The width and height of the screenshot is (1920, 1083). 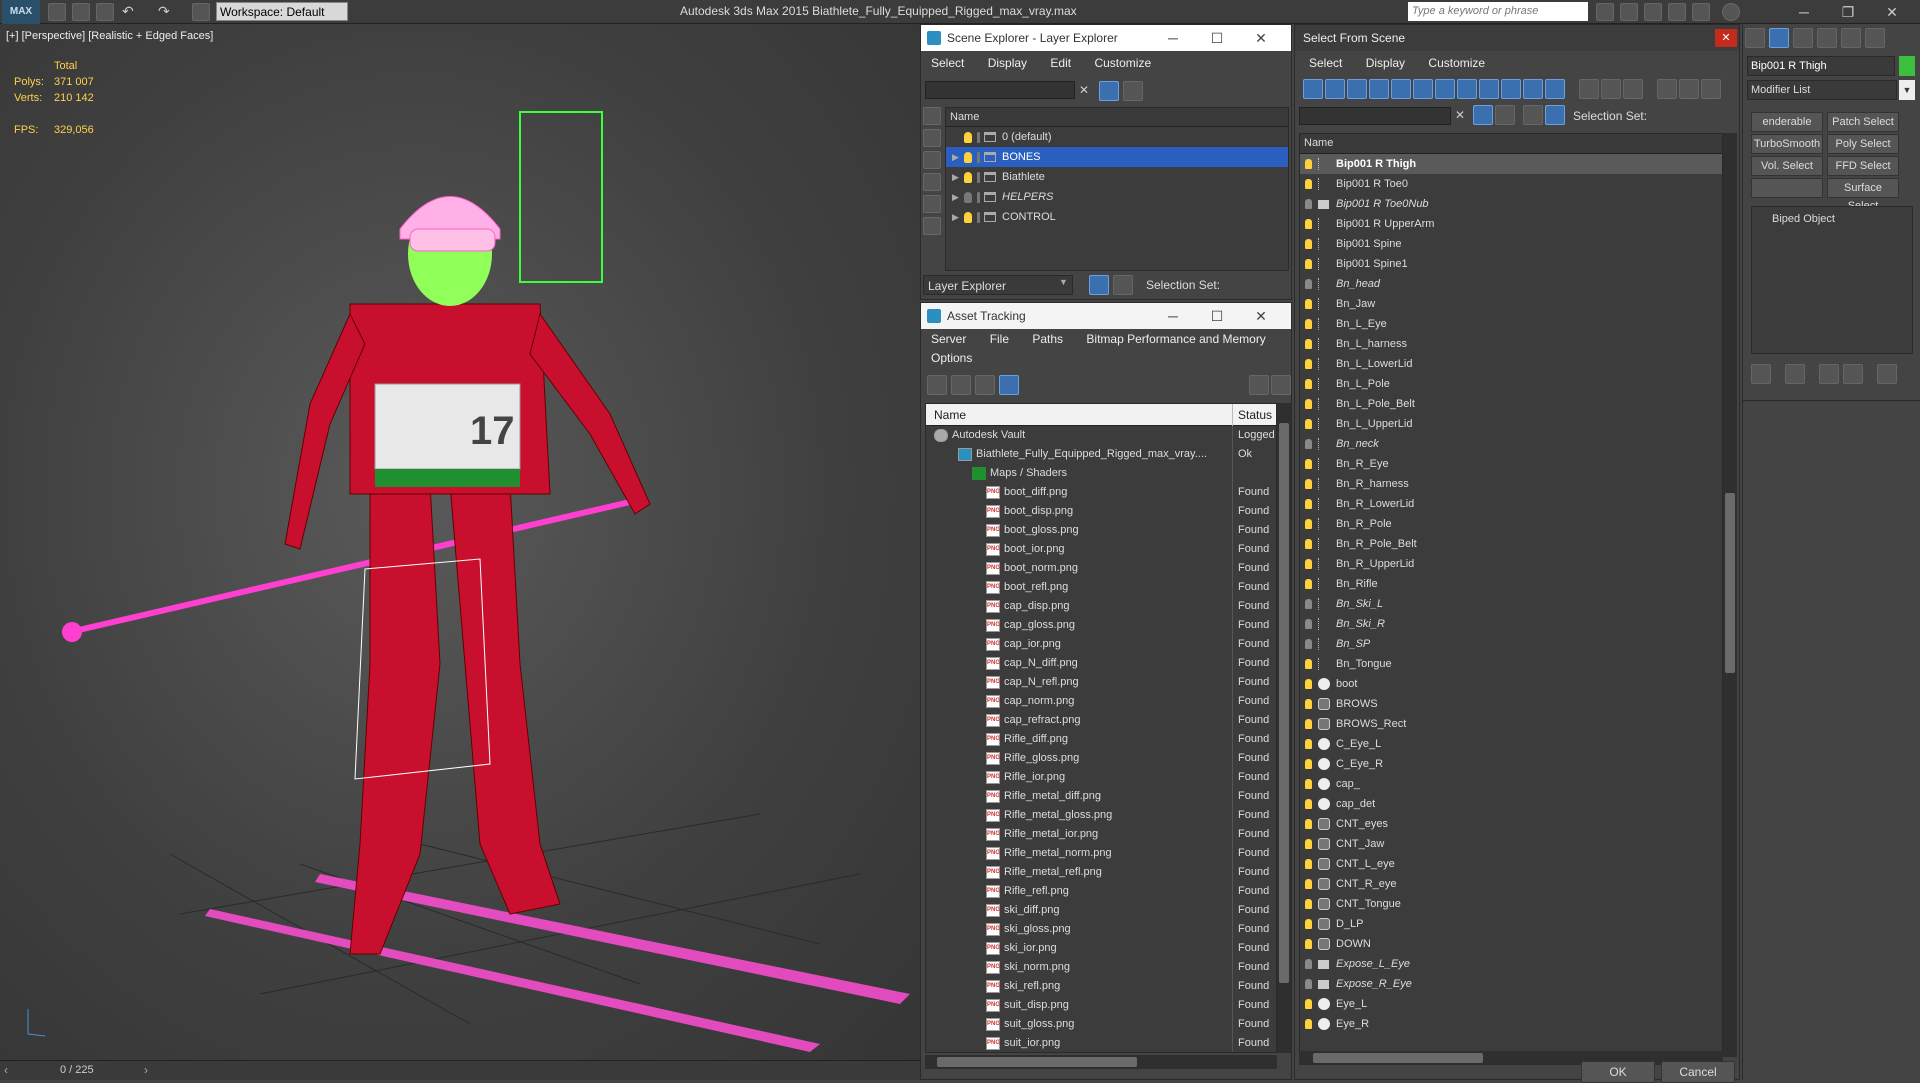 I want to click on undo-icon: ↶, so click(x=131, y=12).